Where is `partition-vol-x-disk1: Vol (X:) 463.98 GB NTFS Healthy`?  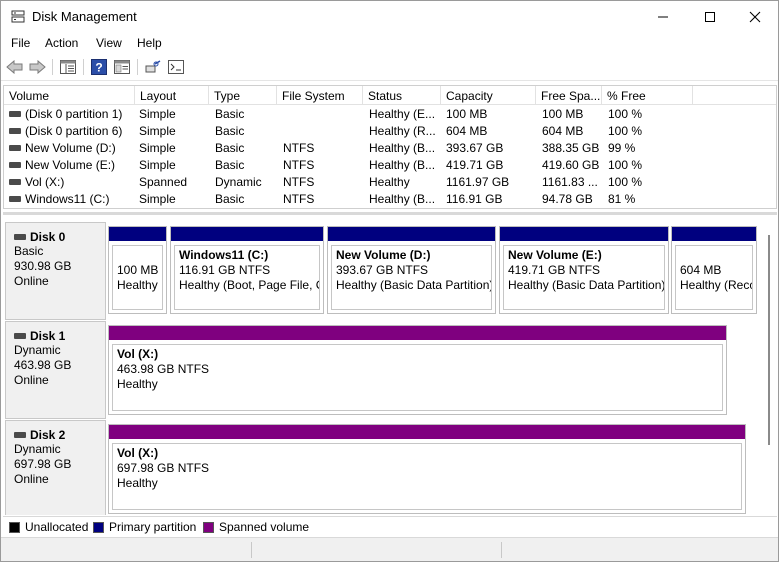
partition-vol-x-disk1: Vol (X:) 463.98 GB NTFS Healthy is located at coordinates (417, 370).